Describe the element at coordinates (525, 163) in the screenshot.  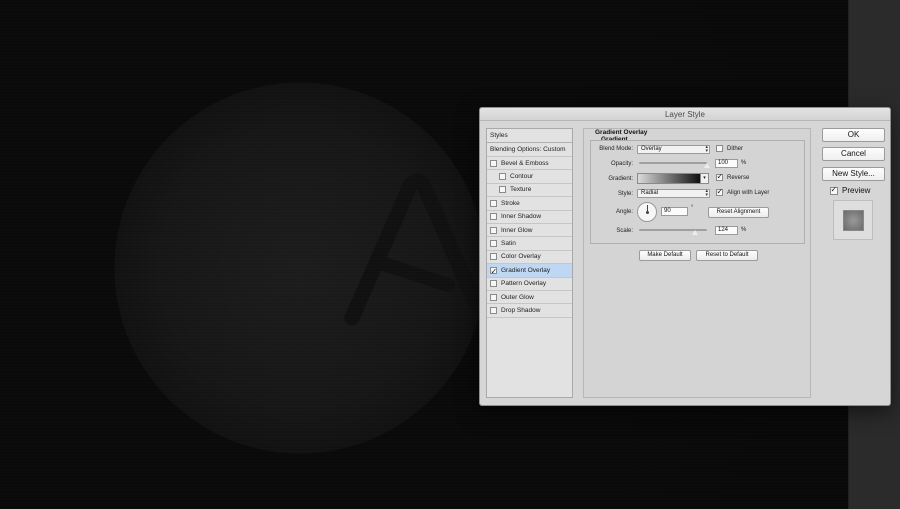
I see `style-item-label: Bevel & Emboss` at that location.